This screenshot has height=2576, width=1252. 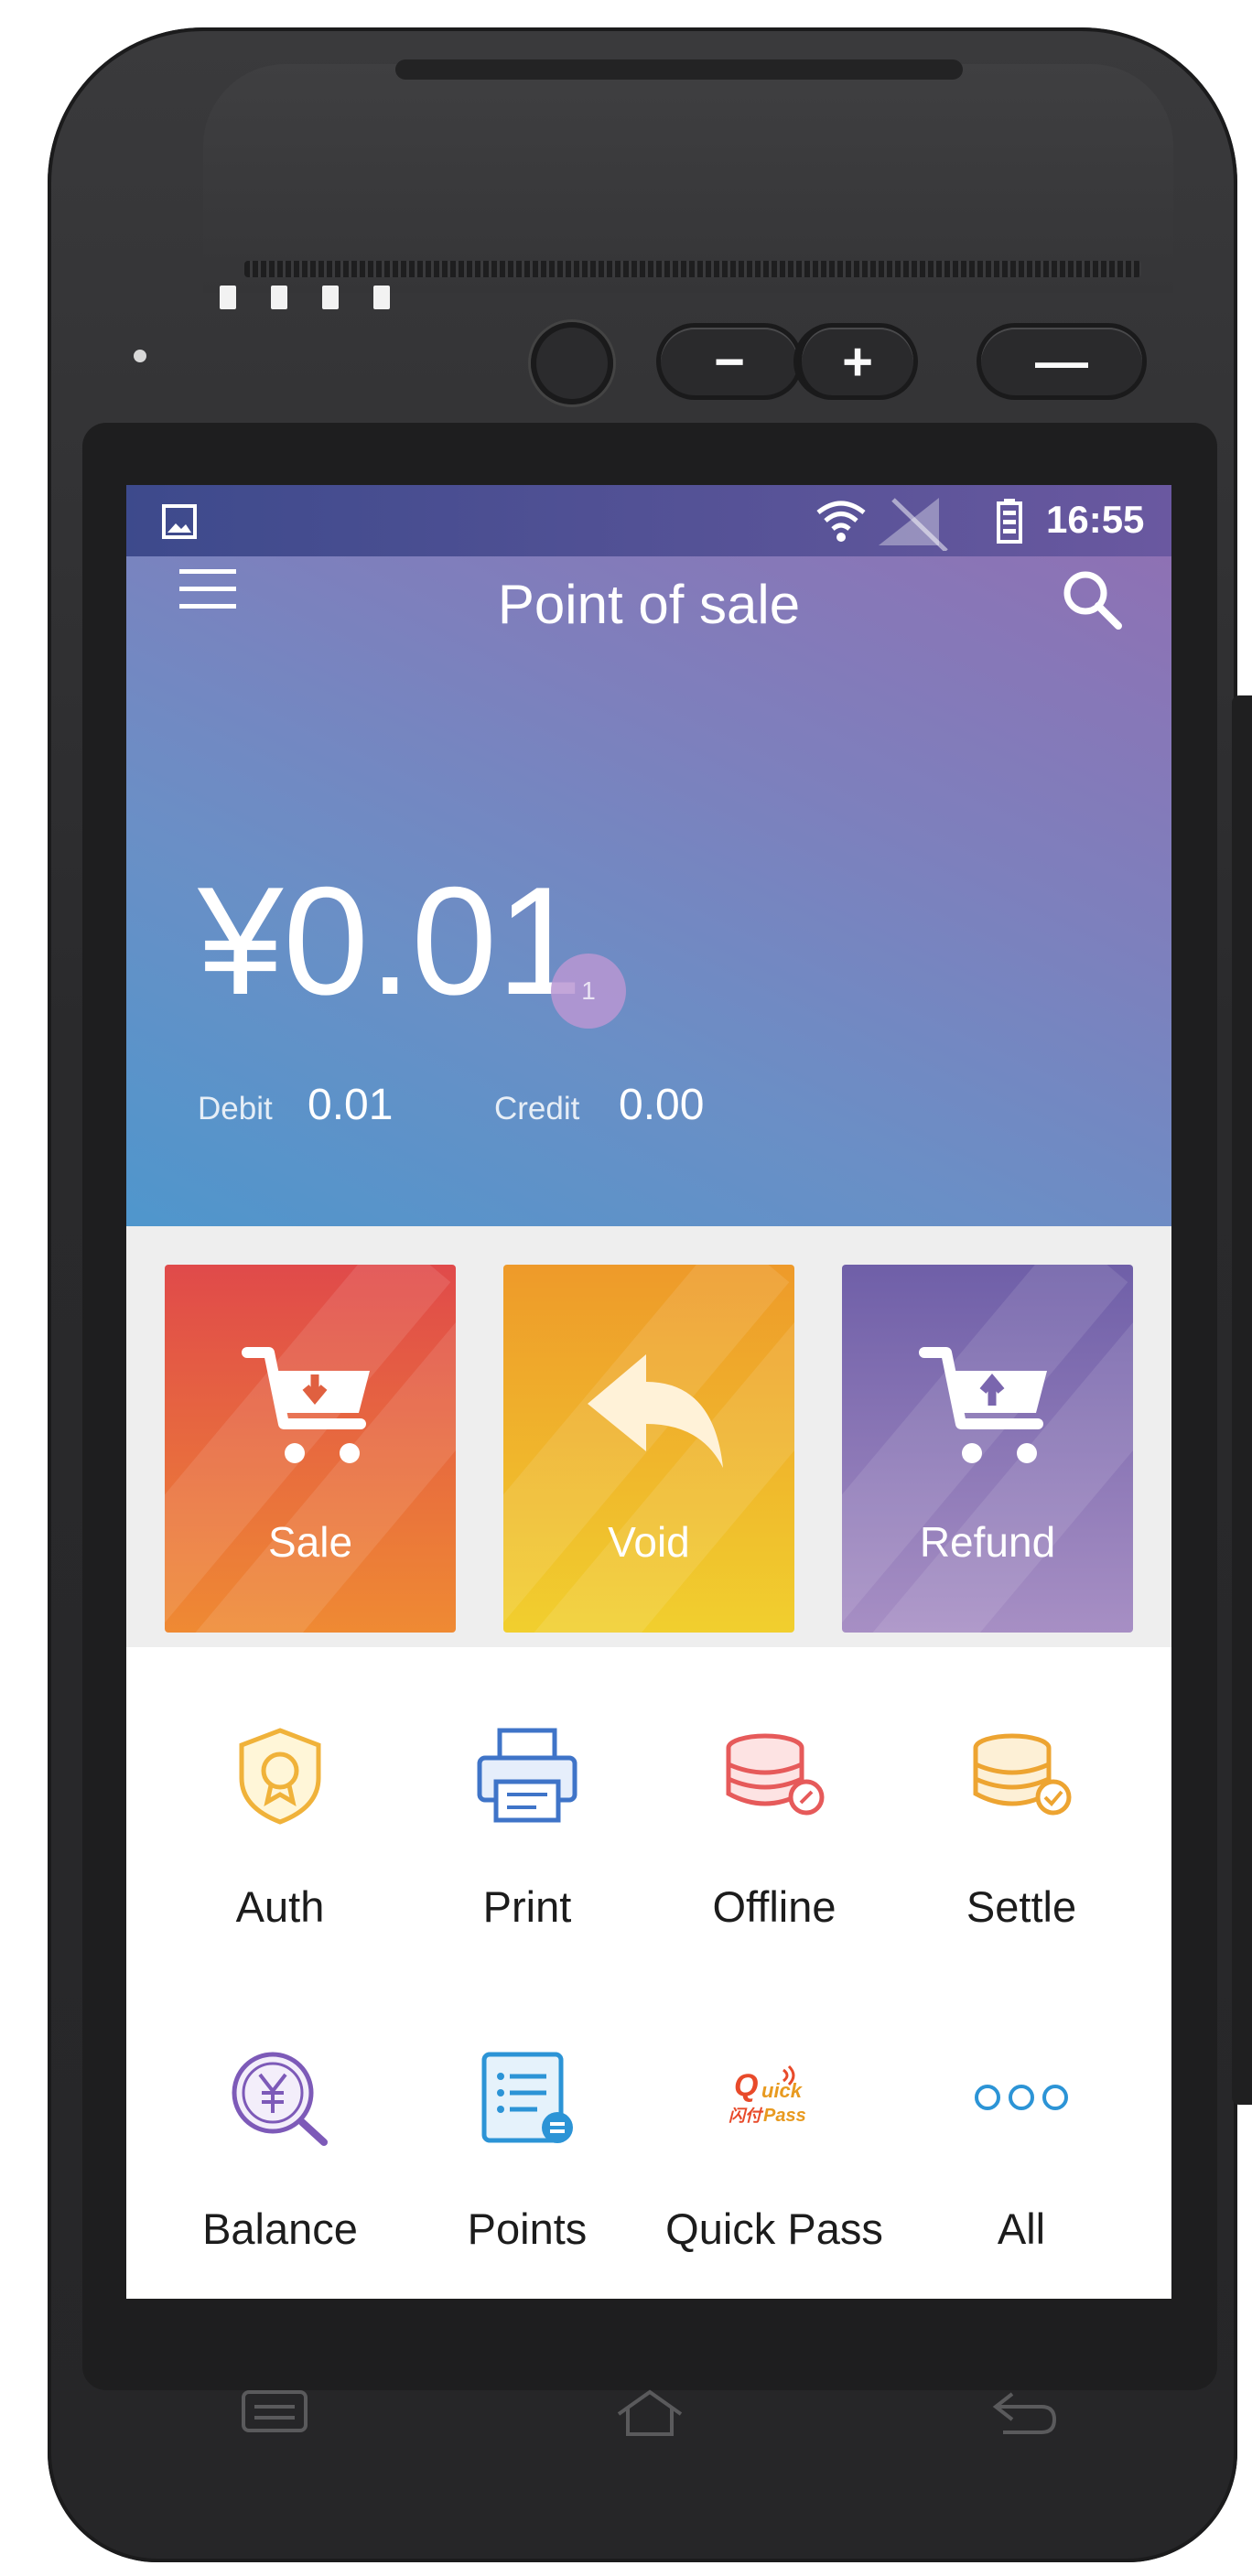 I want to click on sale-label: Sale, so click(x=310, y=1542).